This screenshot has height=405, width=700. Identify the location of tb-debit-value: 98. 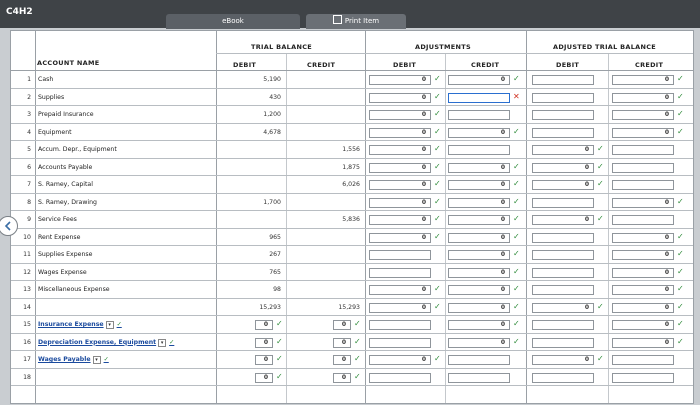
(277, 289).